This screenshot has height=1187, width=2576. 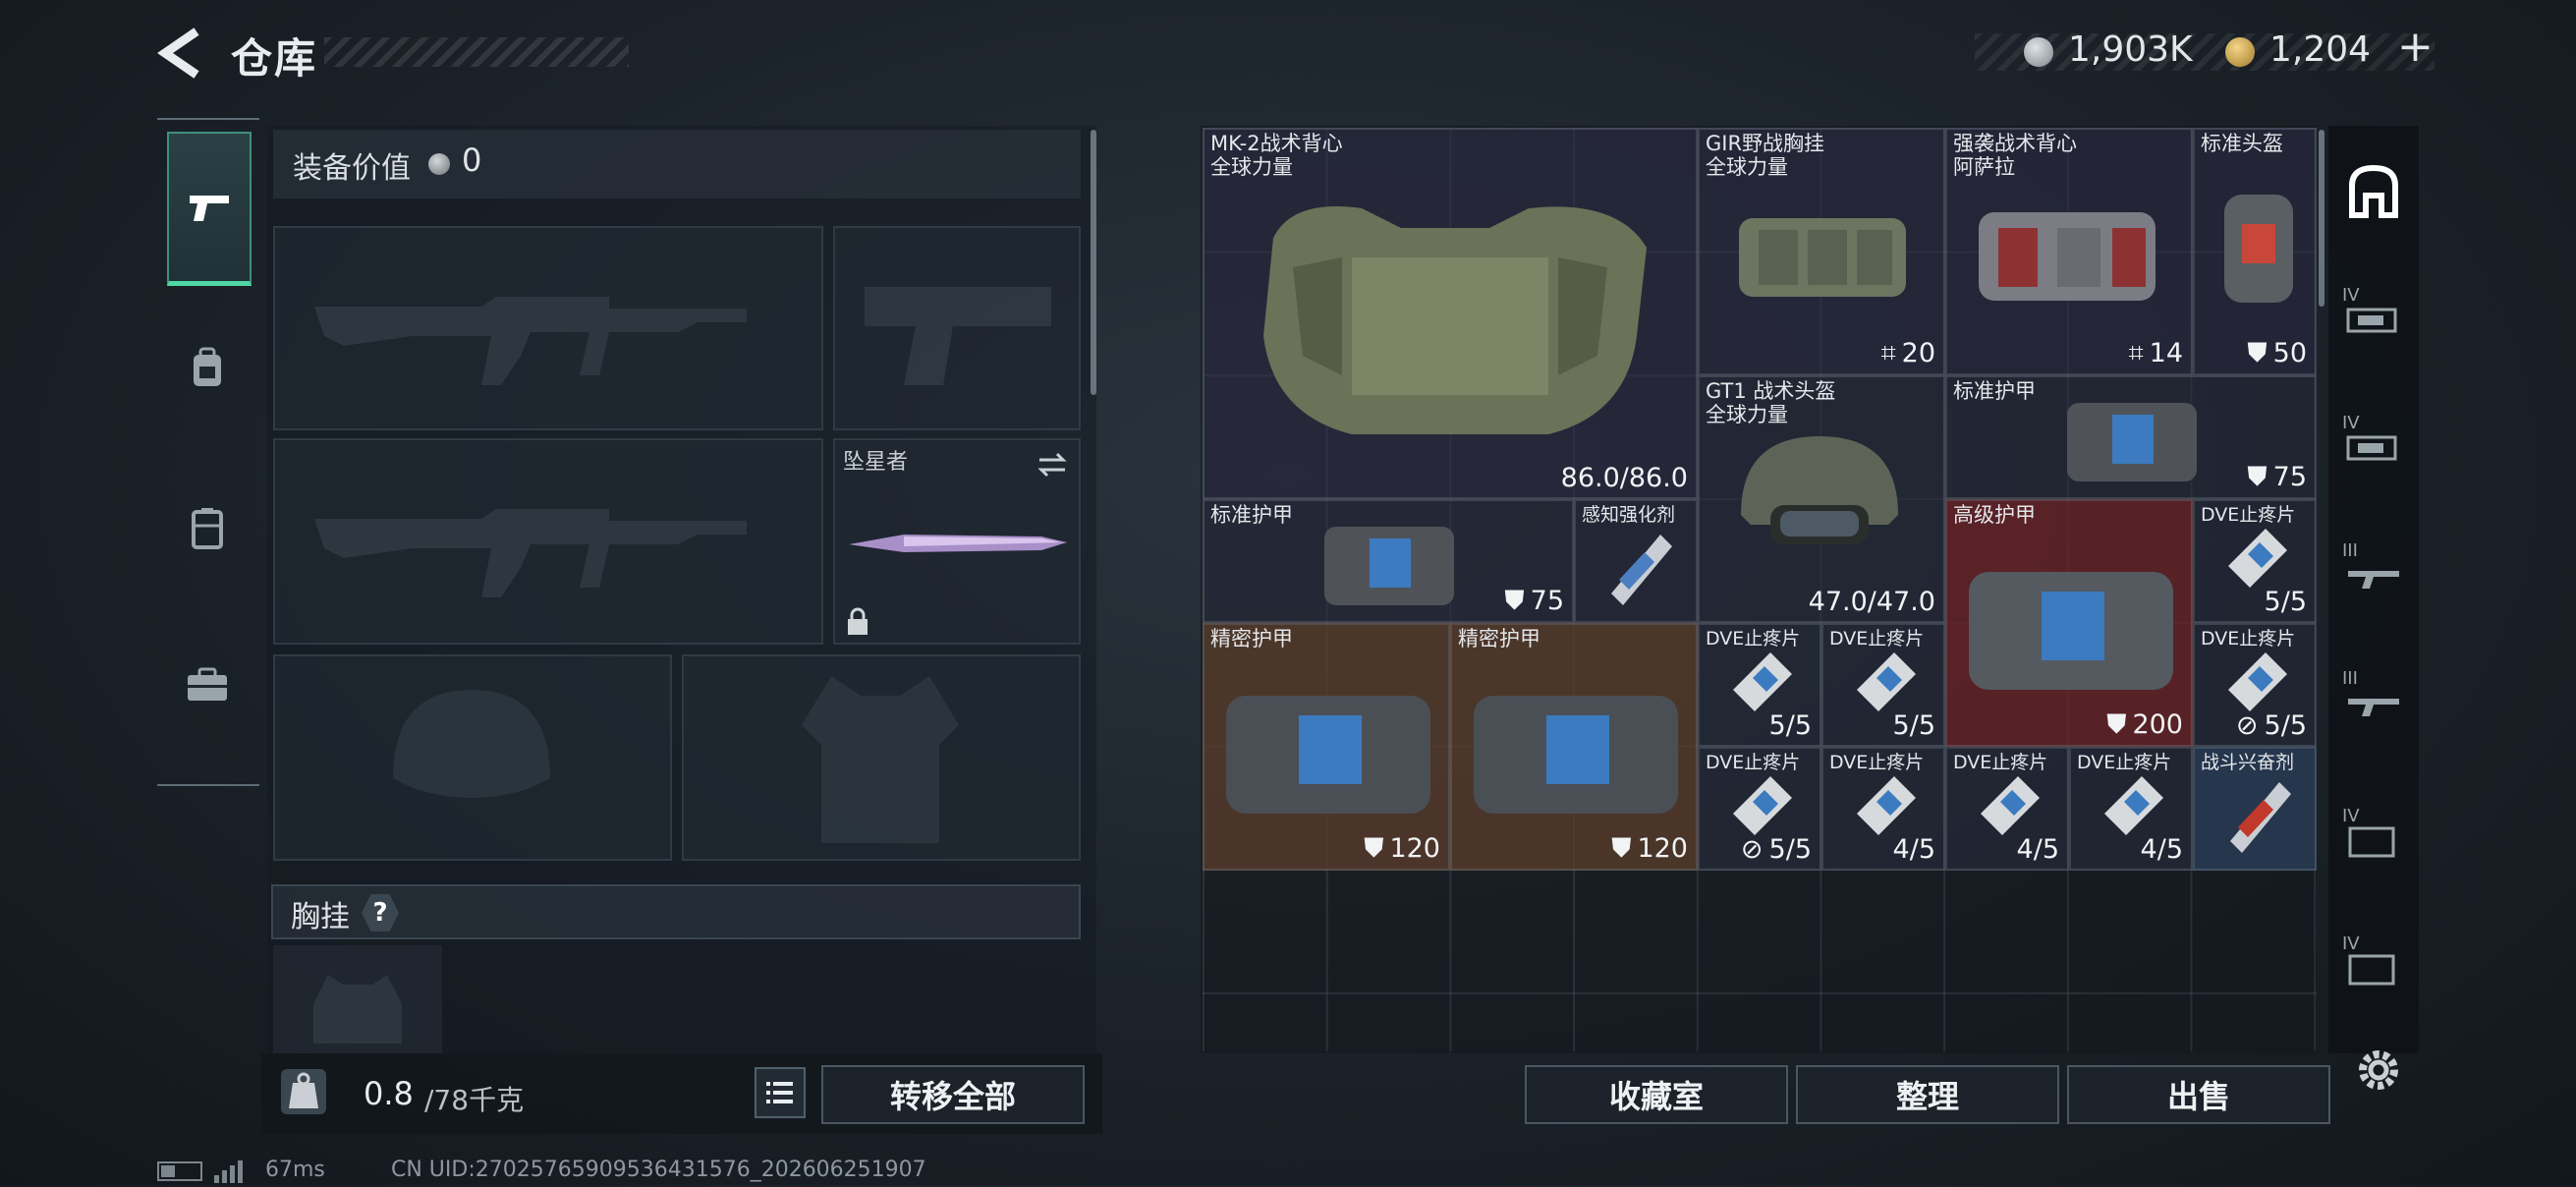 I want to click on item-assault-vest: 强袭战术背心 阿萨拉 ⌗ 14, so click(x=2069, y=251).